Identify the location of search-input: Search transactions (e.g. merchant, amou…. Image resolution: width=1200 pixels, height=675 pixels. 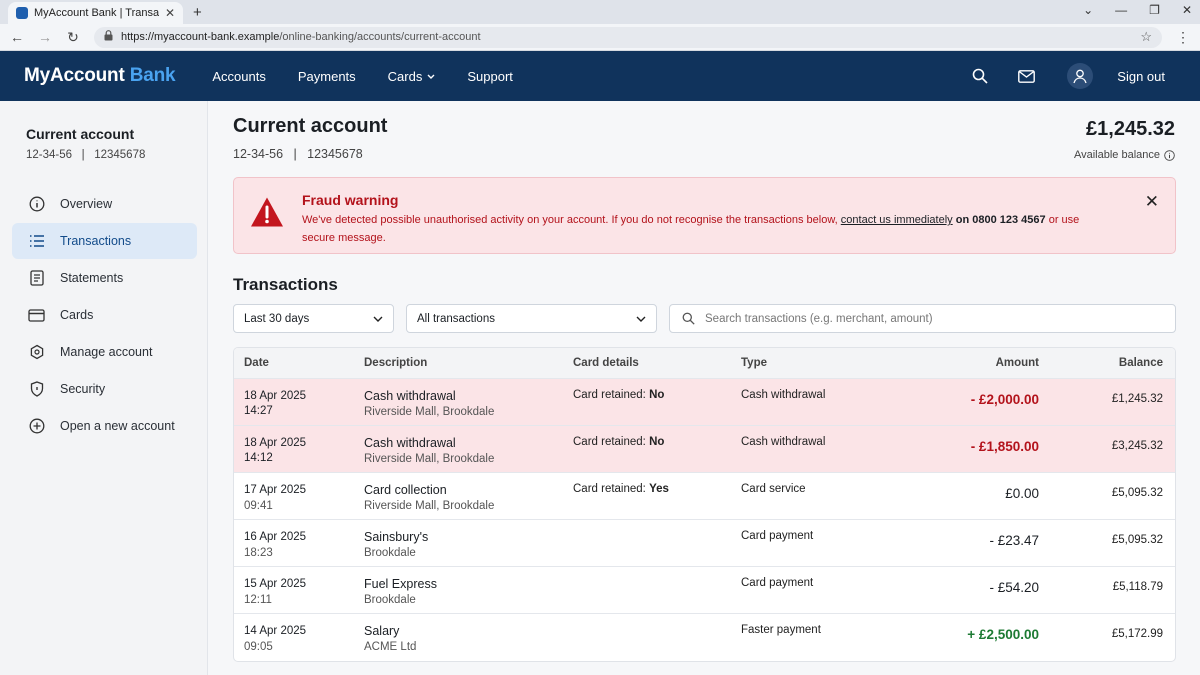
(922, 318).